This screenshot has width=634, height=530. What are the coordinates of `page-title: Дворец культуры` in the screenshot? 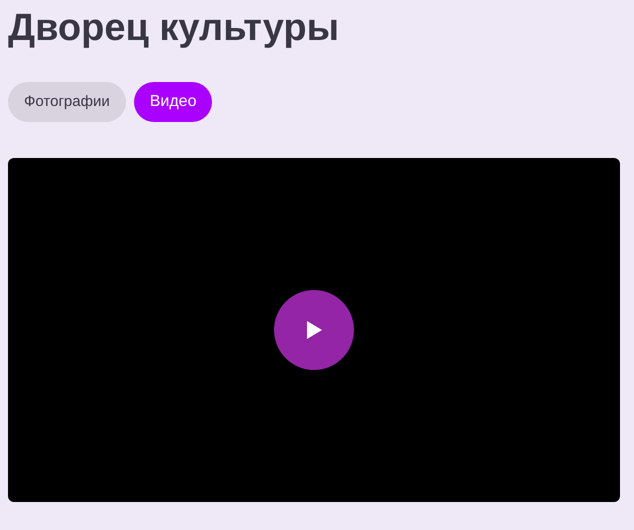 It's located at (174, 28).